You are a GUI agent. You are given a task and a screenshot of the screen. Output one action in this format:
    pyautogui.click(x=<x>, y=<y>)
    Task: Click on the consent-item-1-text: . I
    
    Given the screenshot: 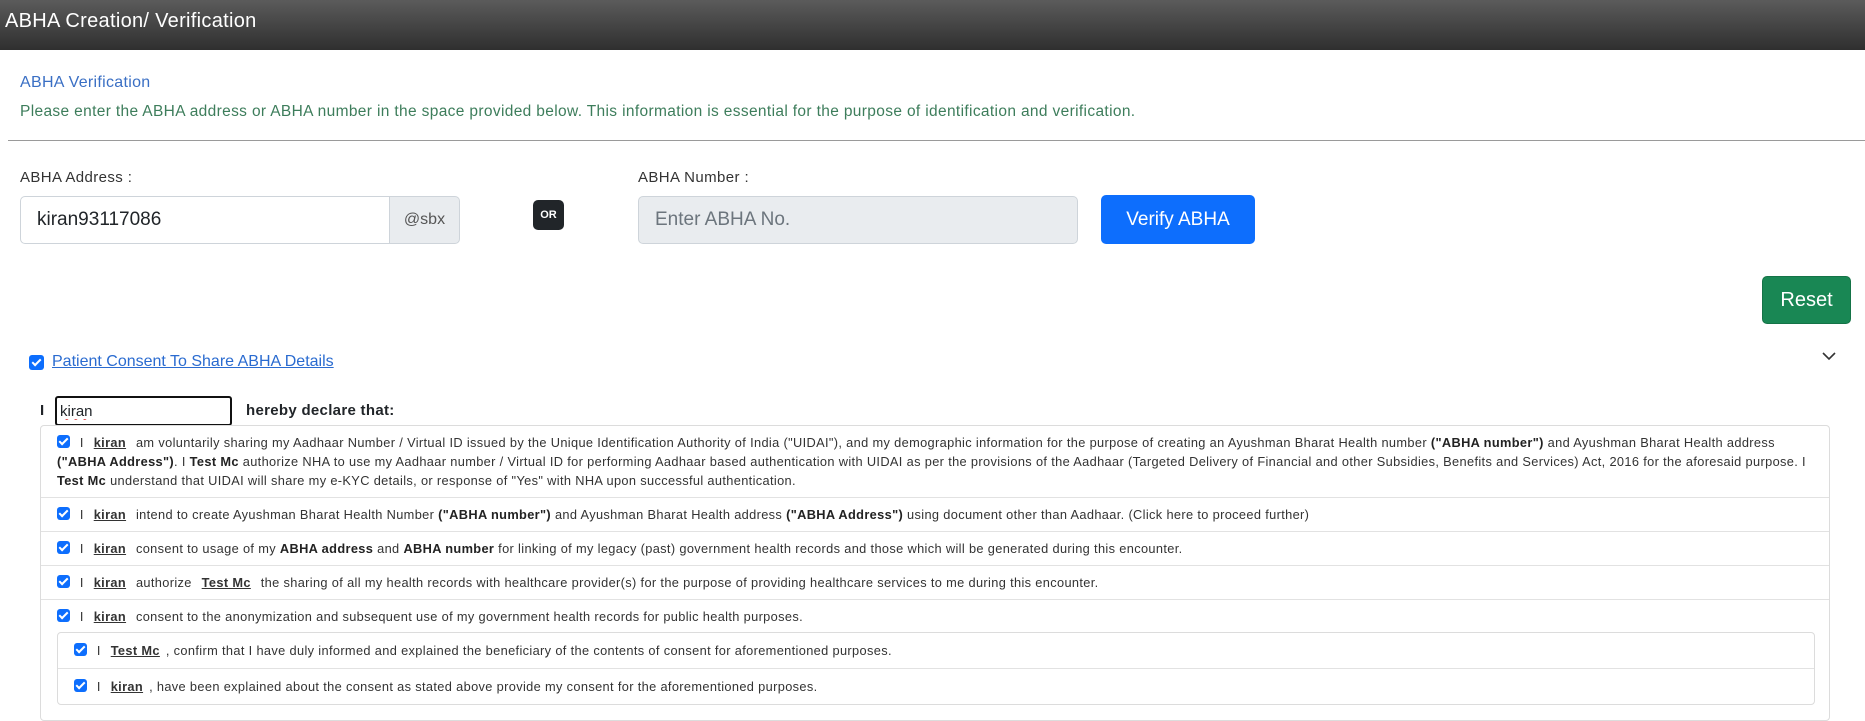 What is the action you would take?
    pyautogui.click(x=180, y=461)
    